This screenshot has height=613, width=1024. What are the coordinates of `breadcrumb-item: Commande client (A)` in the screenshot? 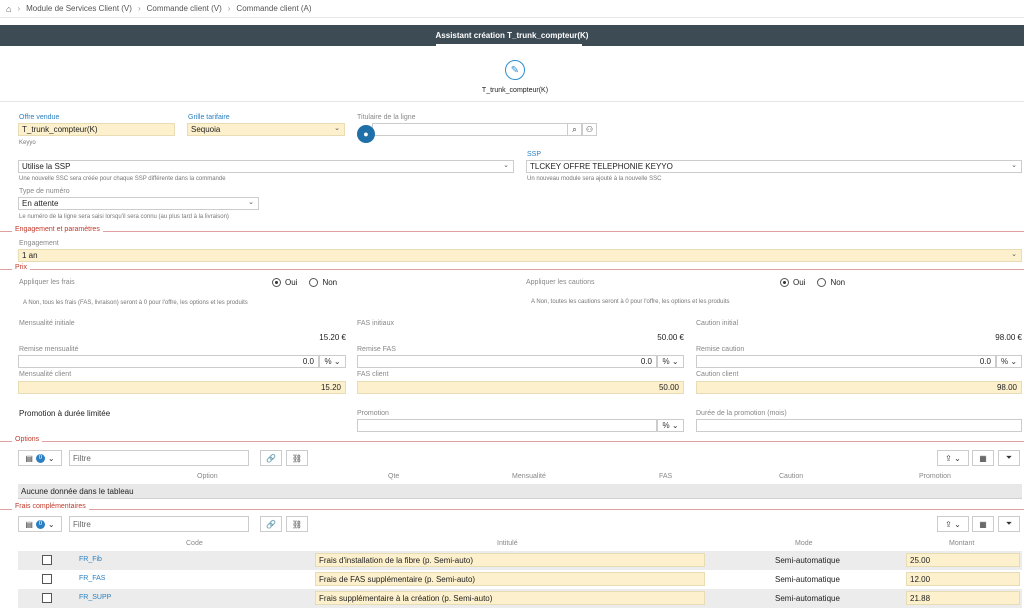 It's located at (273, 8).